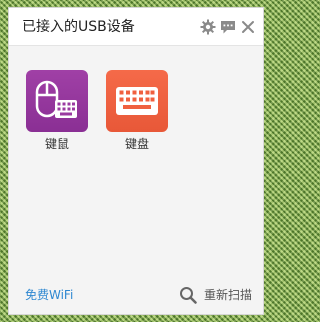 Image resolution: width=320 pixels, height=322 pixels. I want to click on device-keyboard: 键盘, so click(137, 111).